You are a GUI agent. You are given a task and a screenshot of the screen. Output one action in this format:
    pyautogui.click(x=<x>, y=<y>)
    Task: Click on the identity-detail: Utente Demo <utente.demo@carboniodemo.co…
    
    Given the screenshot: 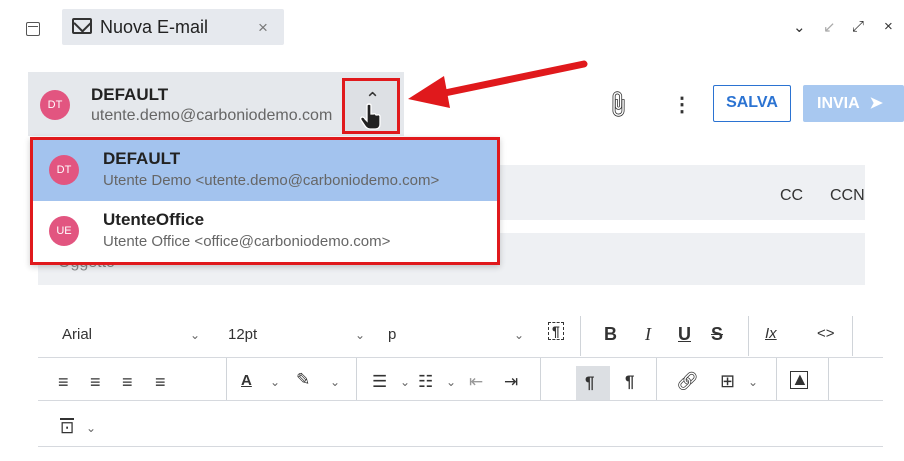 What is the action you would take?
    pyautogui.click(x=271, y=180)
    